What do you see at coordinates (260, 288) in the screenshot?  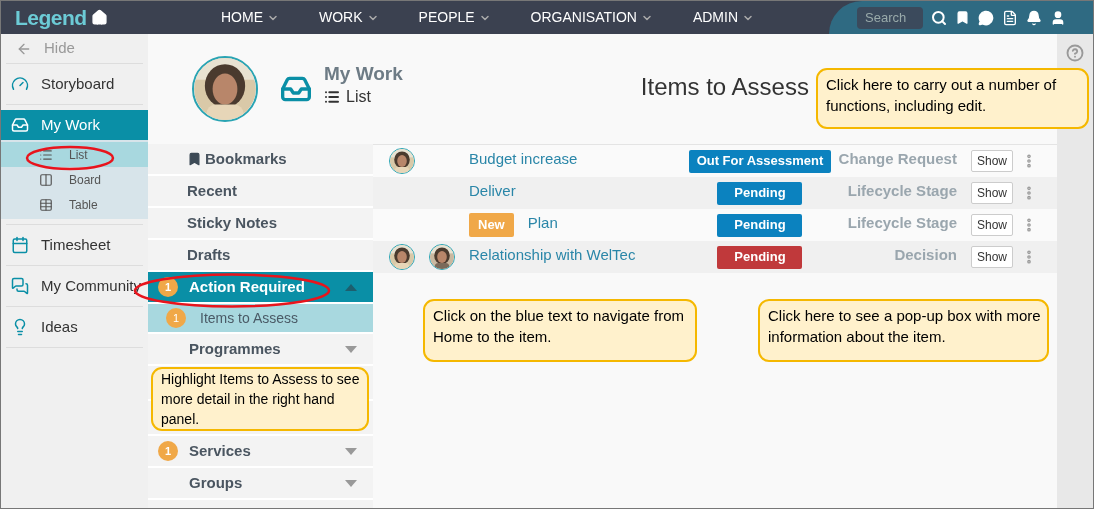 I see `nav-group: 1 Action Required` at bounding box center [260, 288].